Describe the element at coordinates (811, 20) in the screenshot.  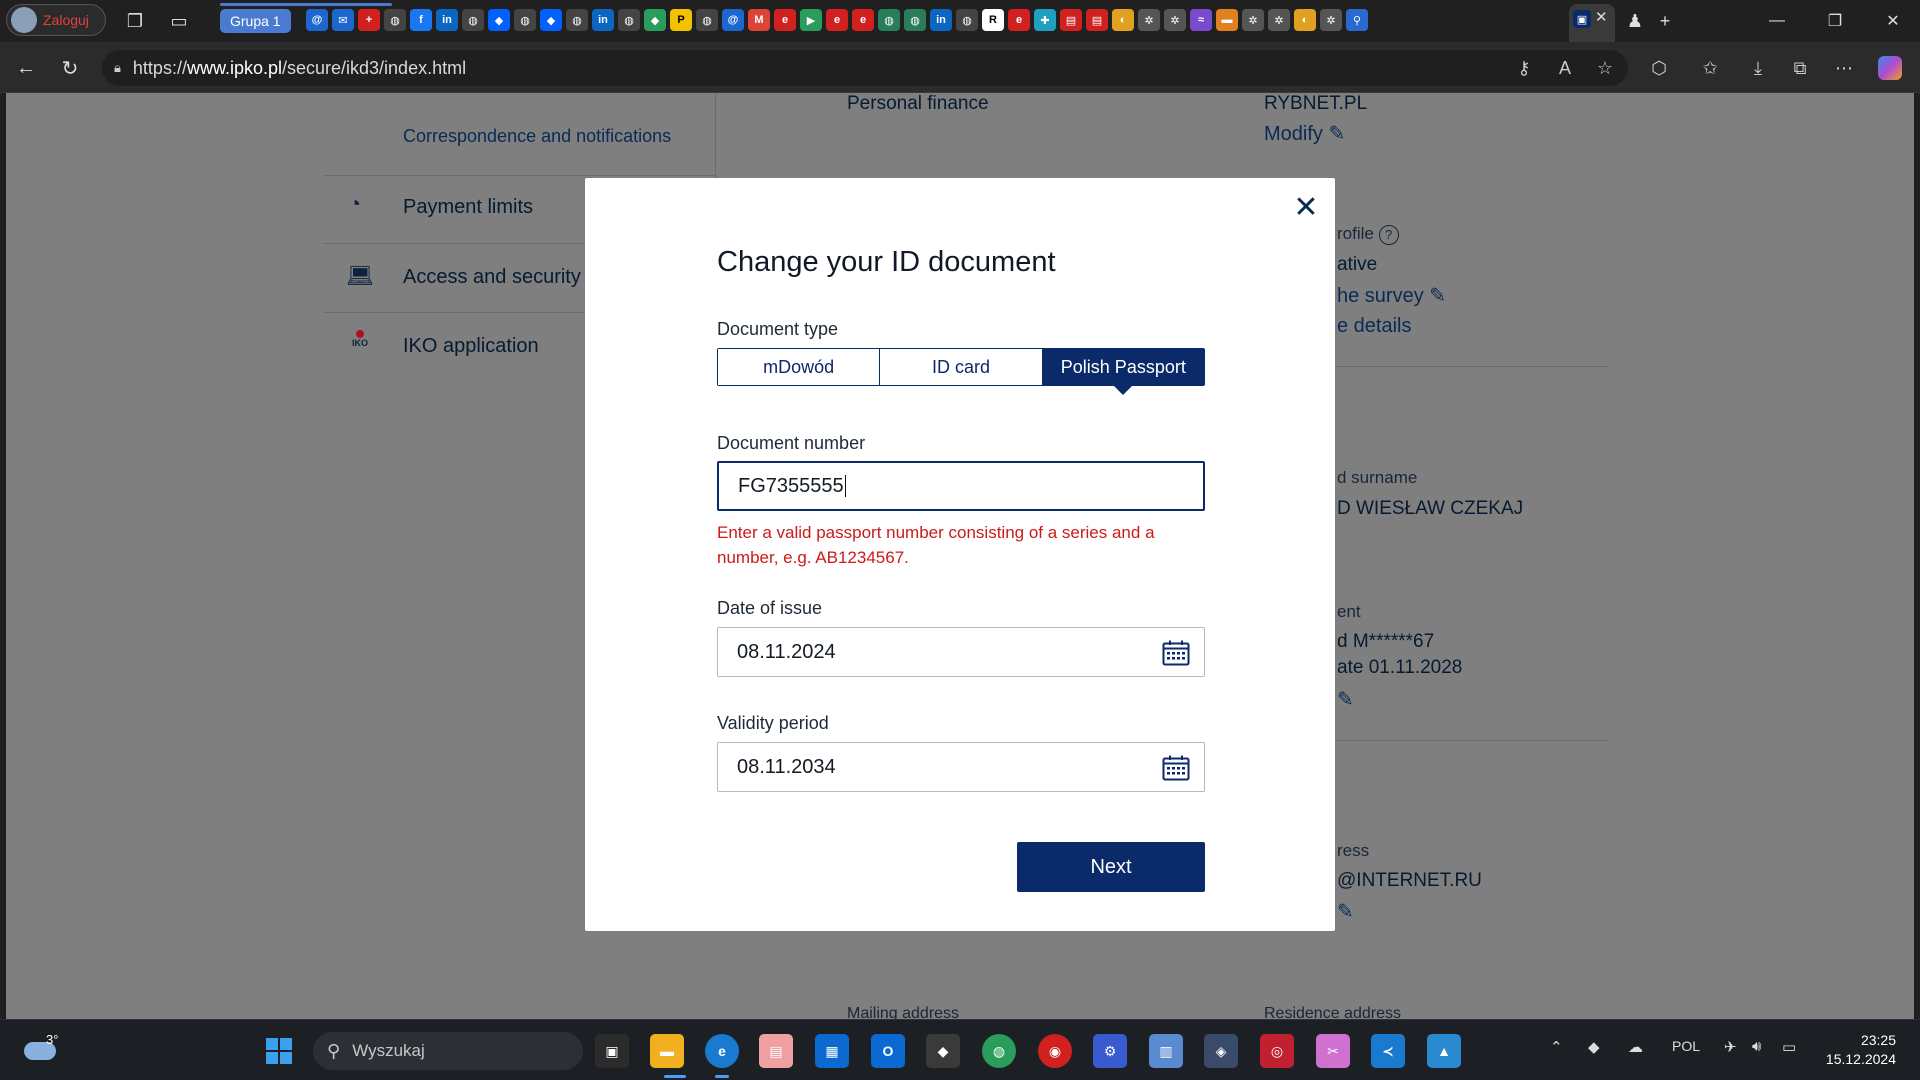
I see `tab-favicon-play-icon: ▶` at that location.